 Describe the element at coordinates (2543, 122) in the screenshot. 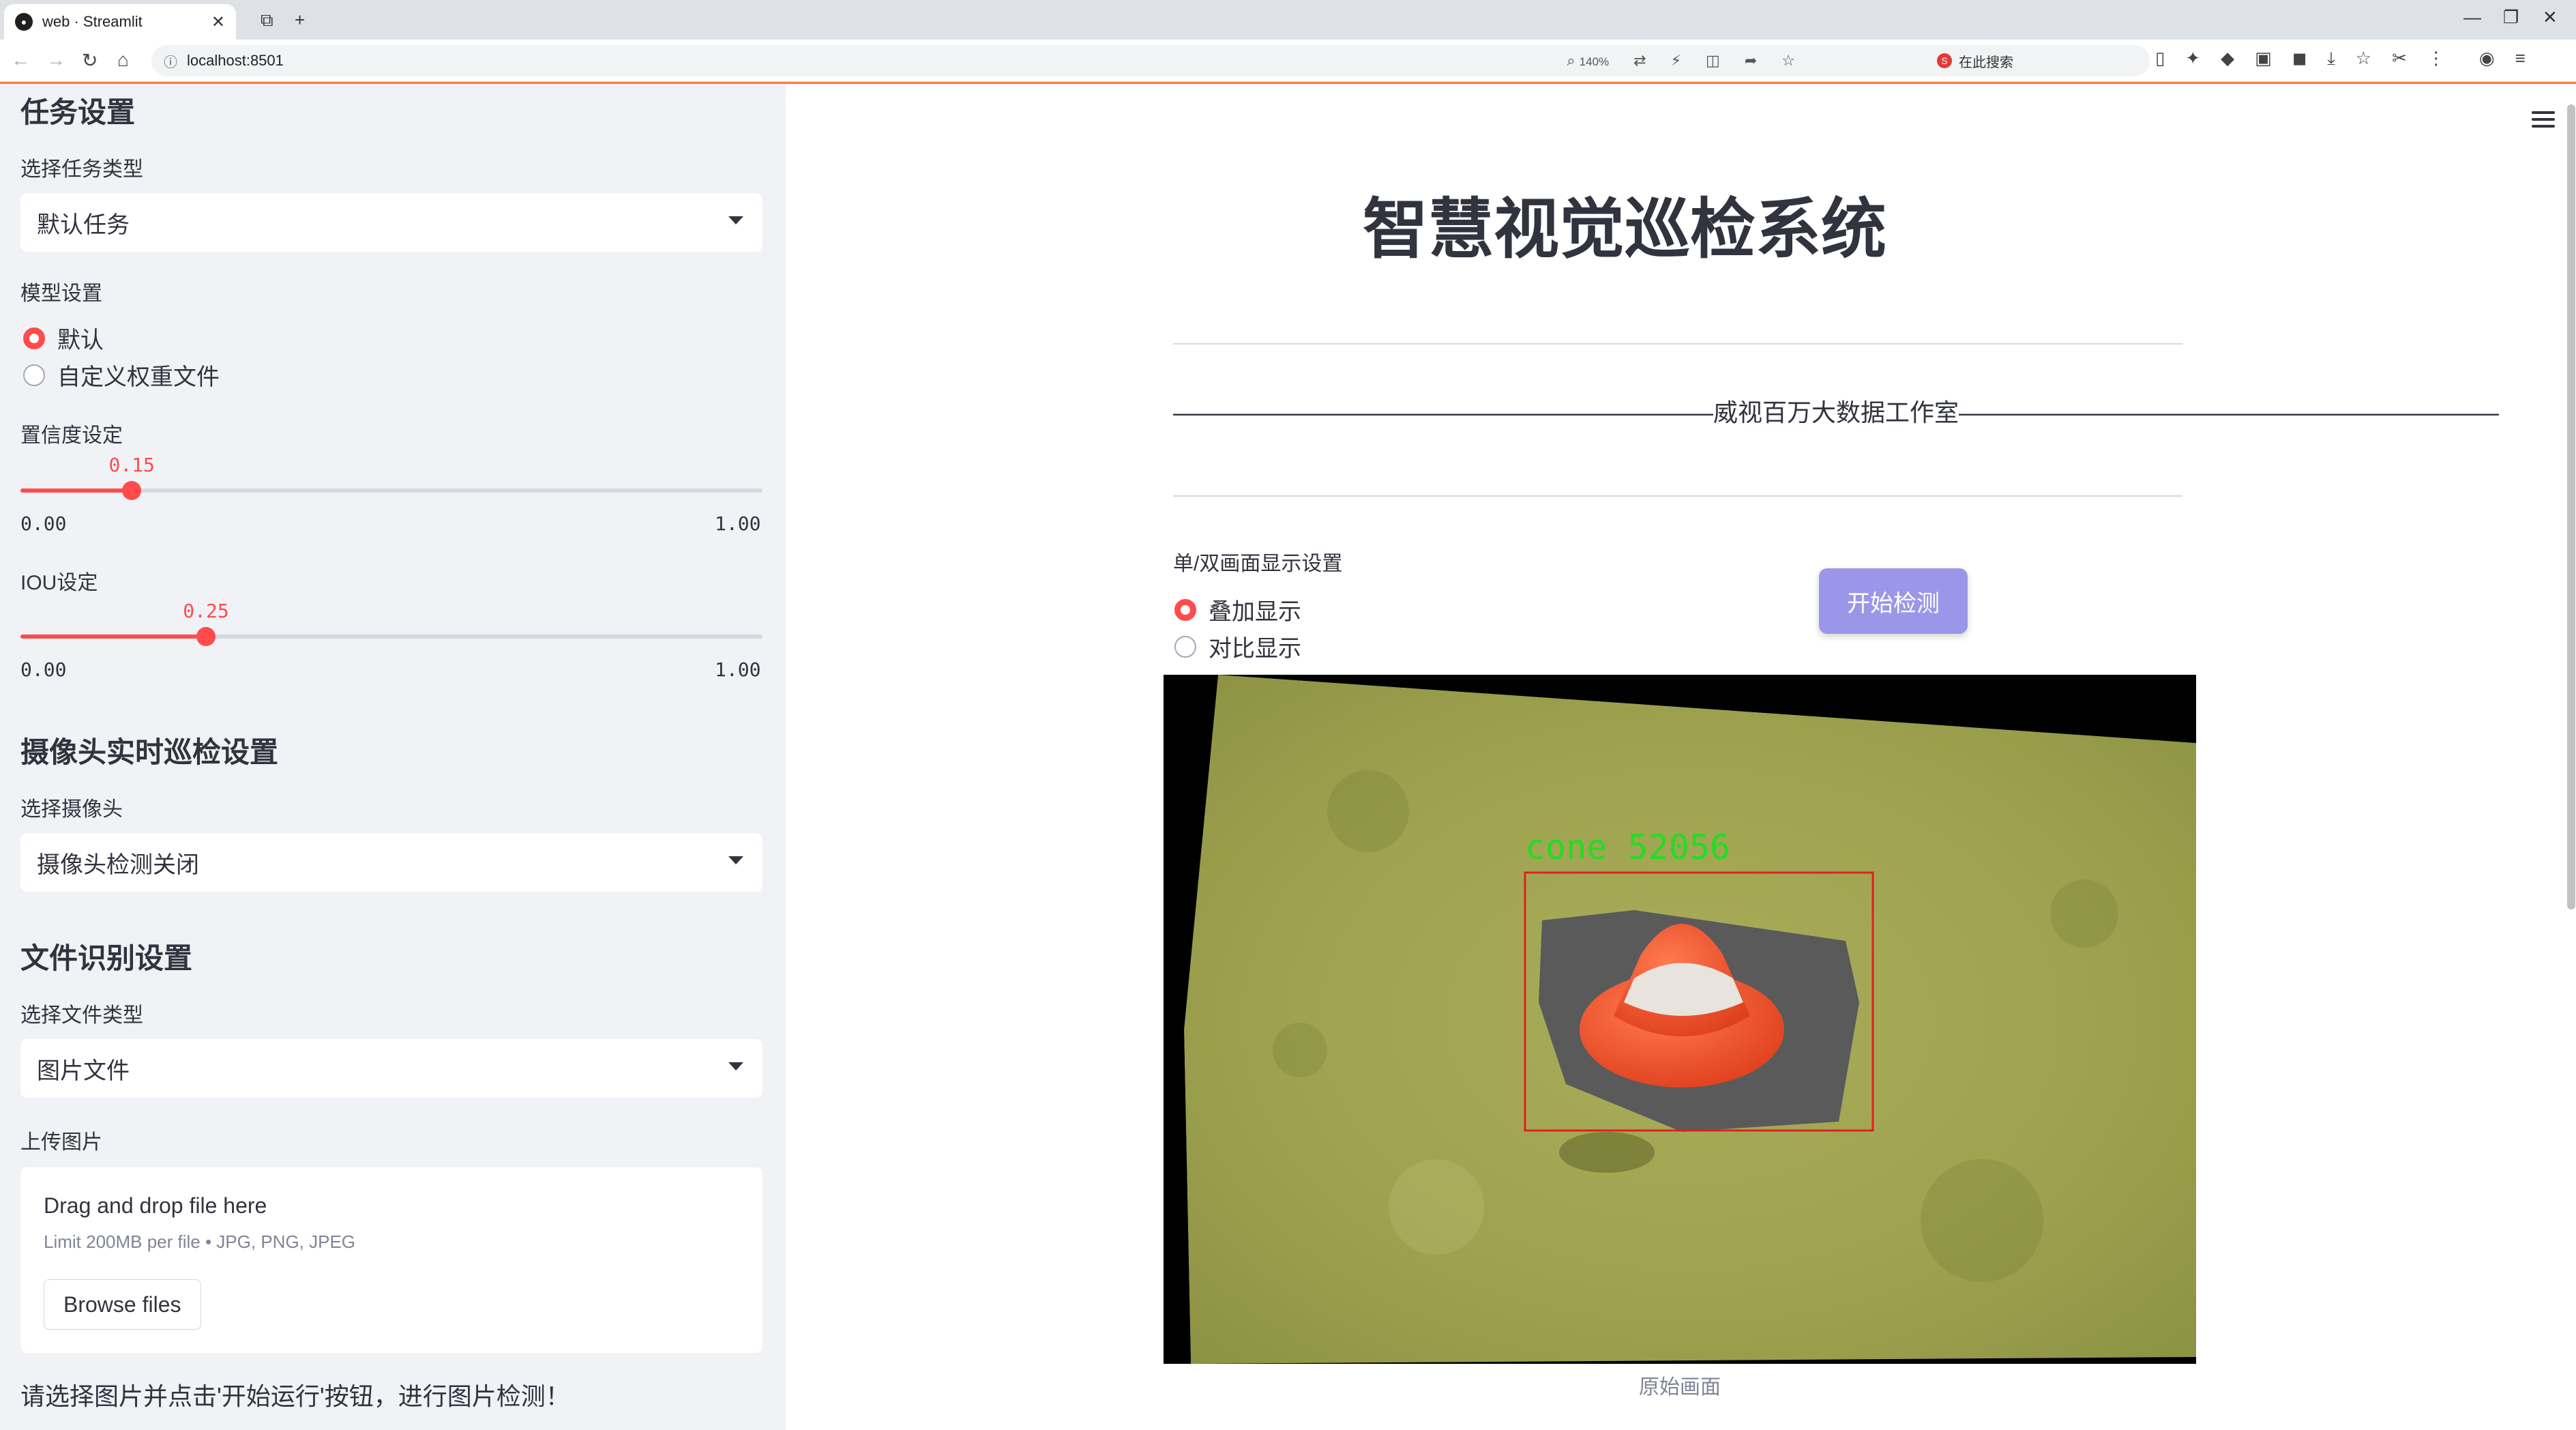

I see `hamburger-menu-icon` at that location.